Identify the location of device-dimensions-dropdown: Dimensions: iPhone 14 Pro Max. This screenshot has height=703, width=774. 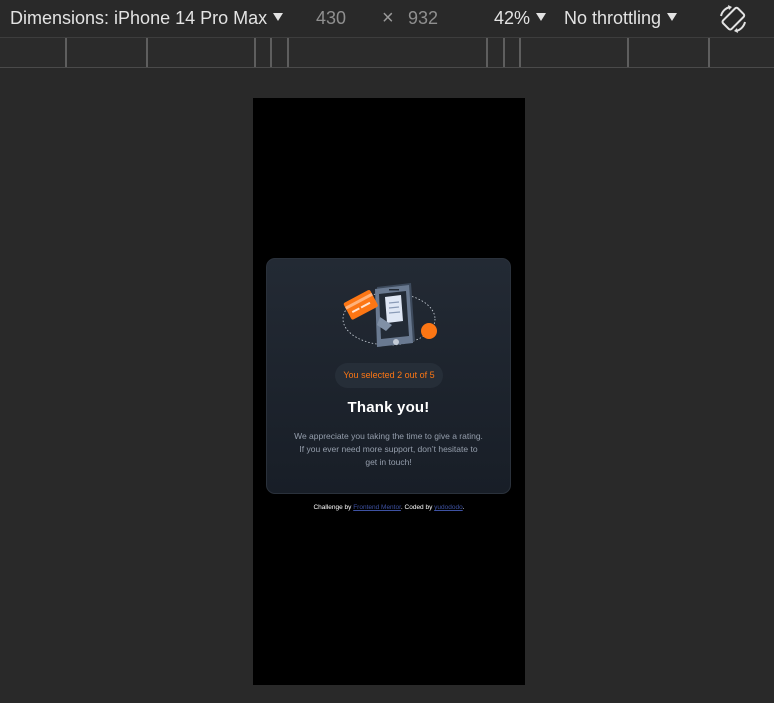
(147, 18).